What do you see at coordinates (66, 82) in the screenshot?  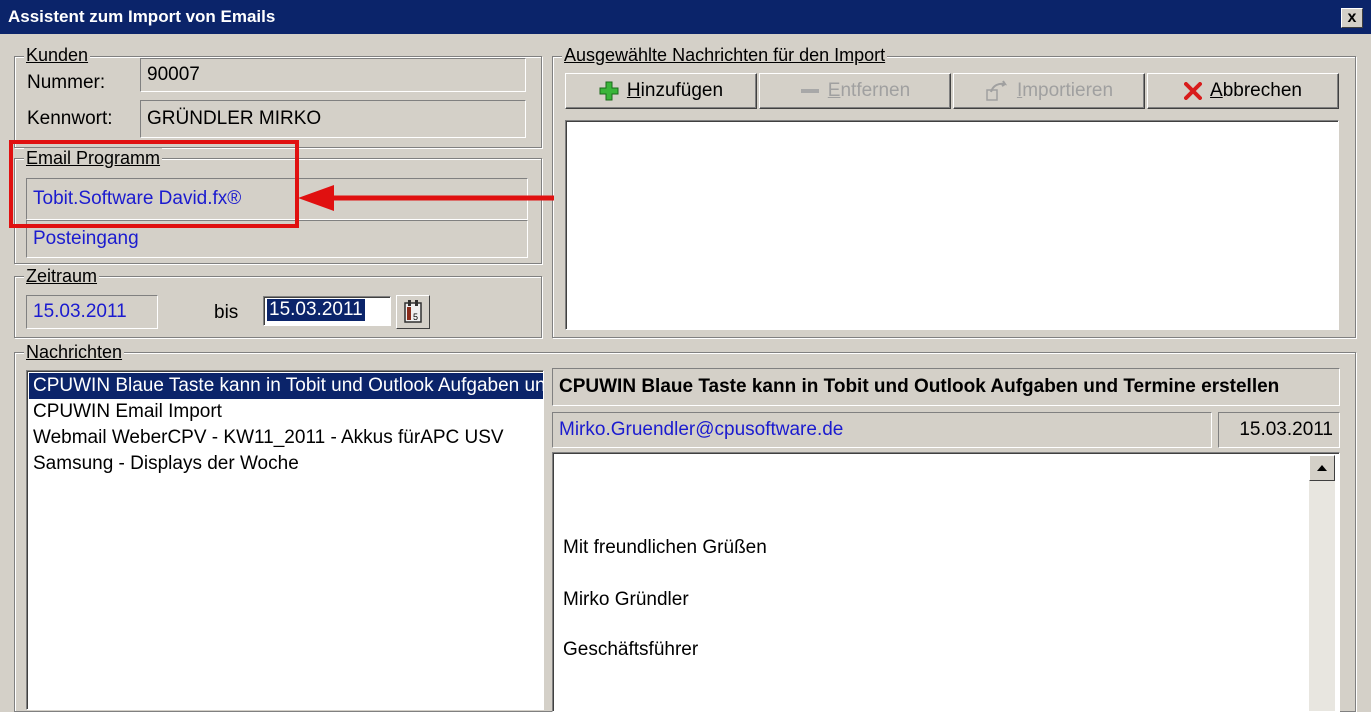 I see `nummer-label: Nummer:` at bounding box center [66, 82].